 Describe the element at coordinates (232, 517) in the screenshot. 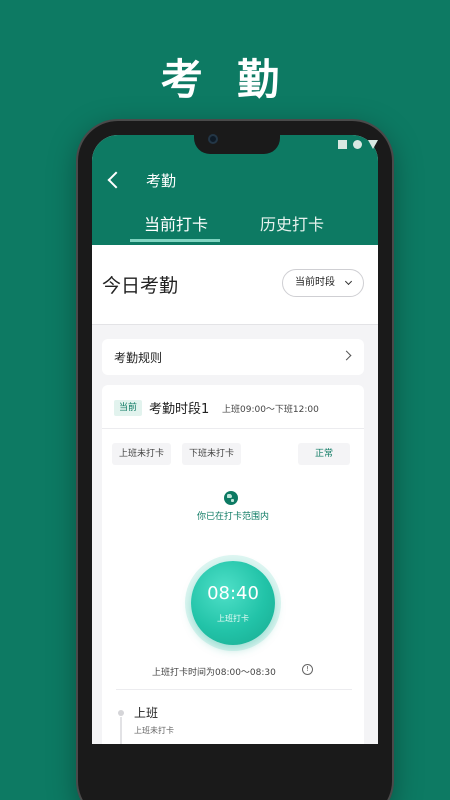

I see `location-status-text: 你已在打卡范围内` at that location.